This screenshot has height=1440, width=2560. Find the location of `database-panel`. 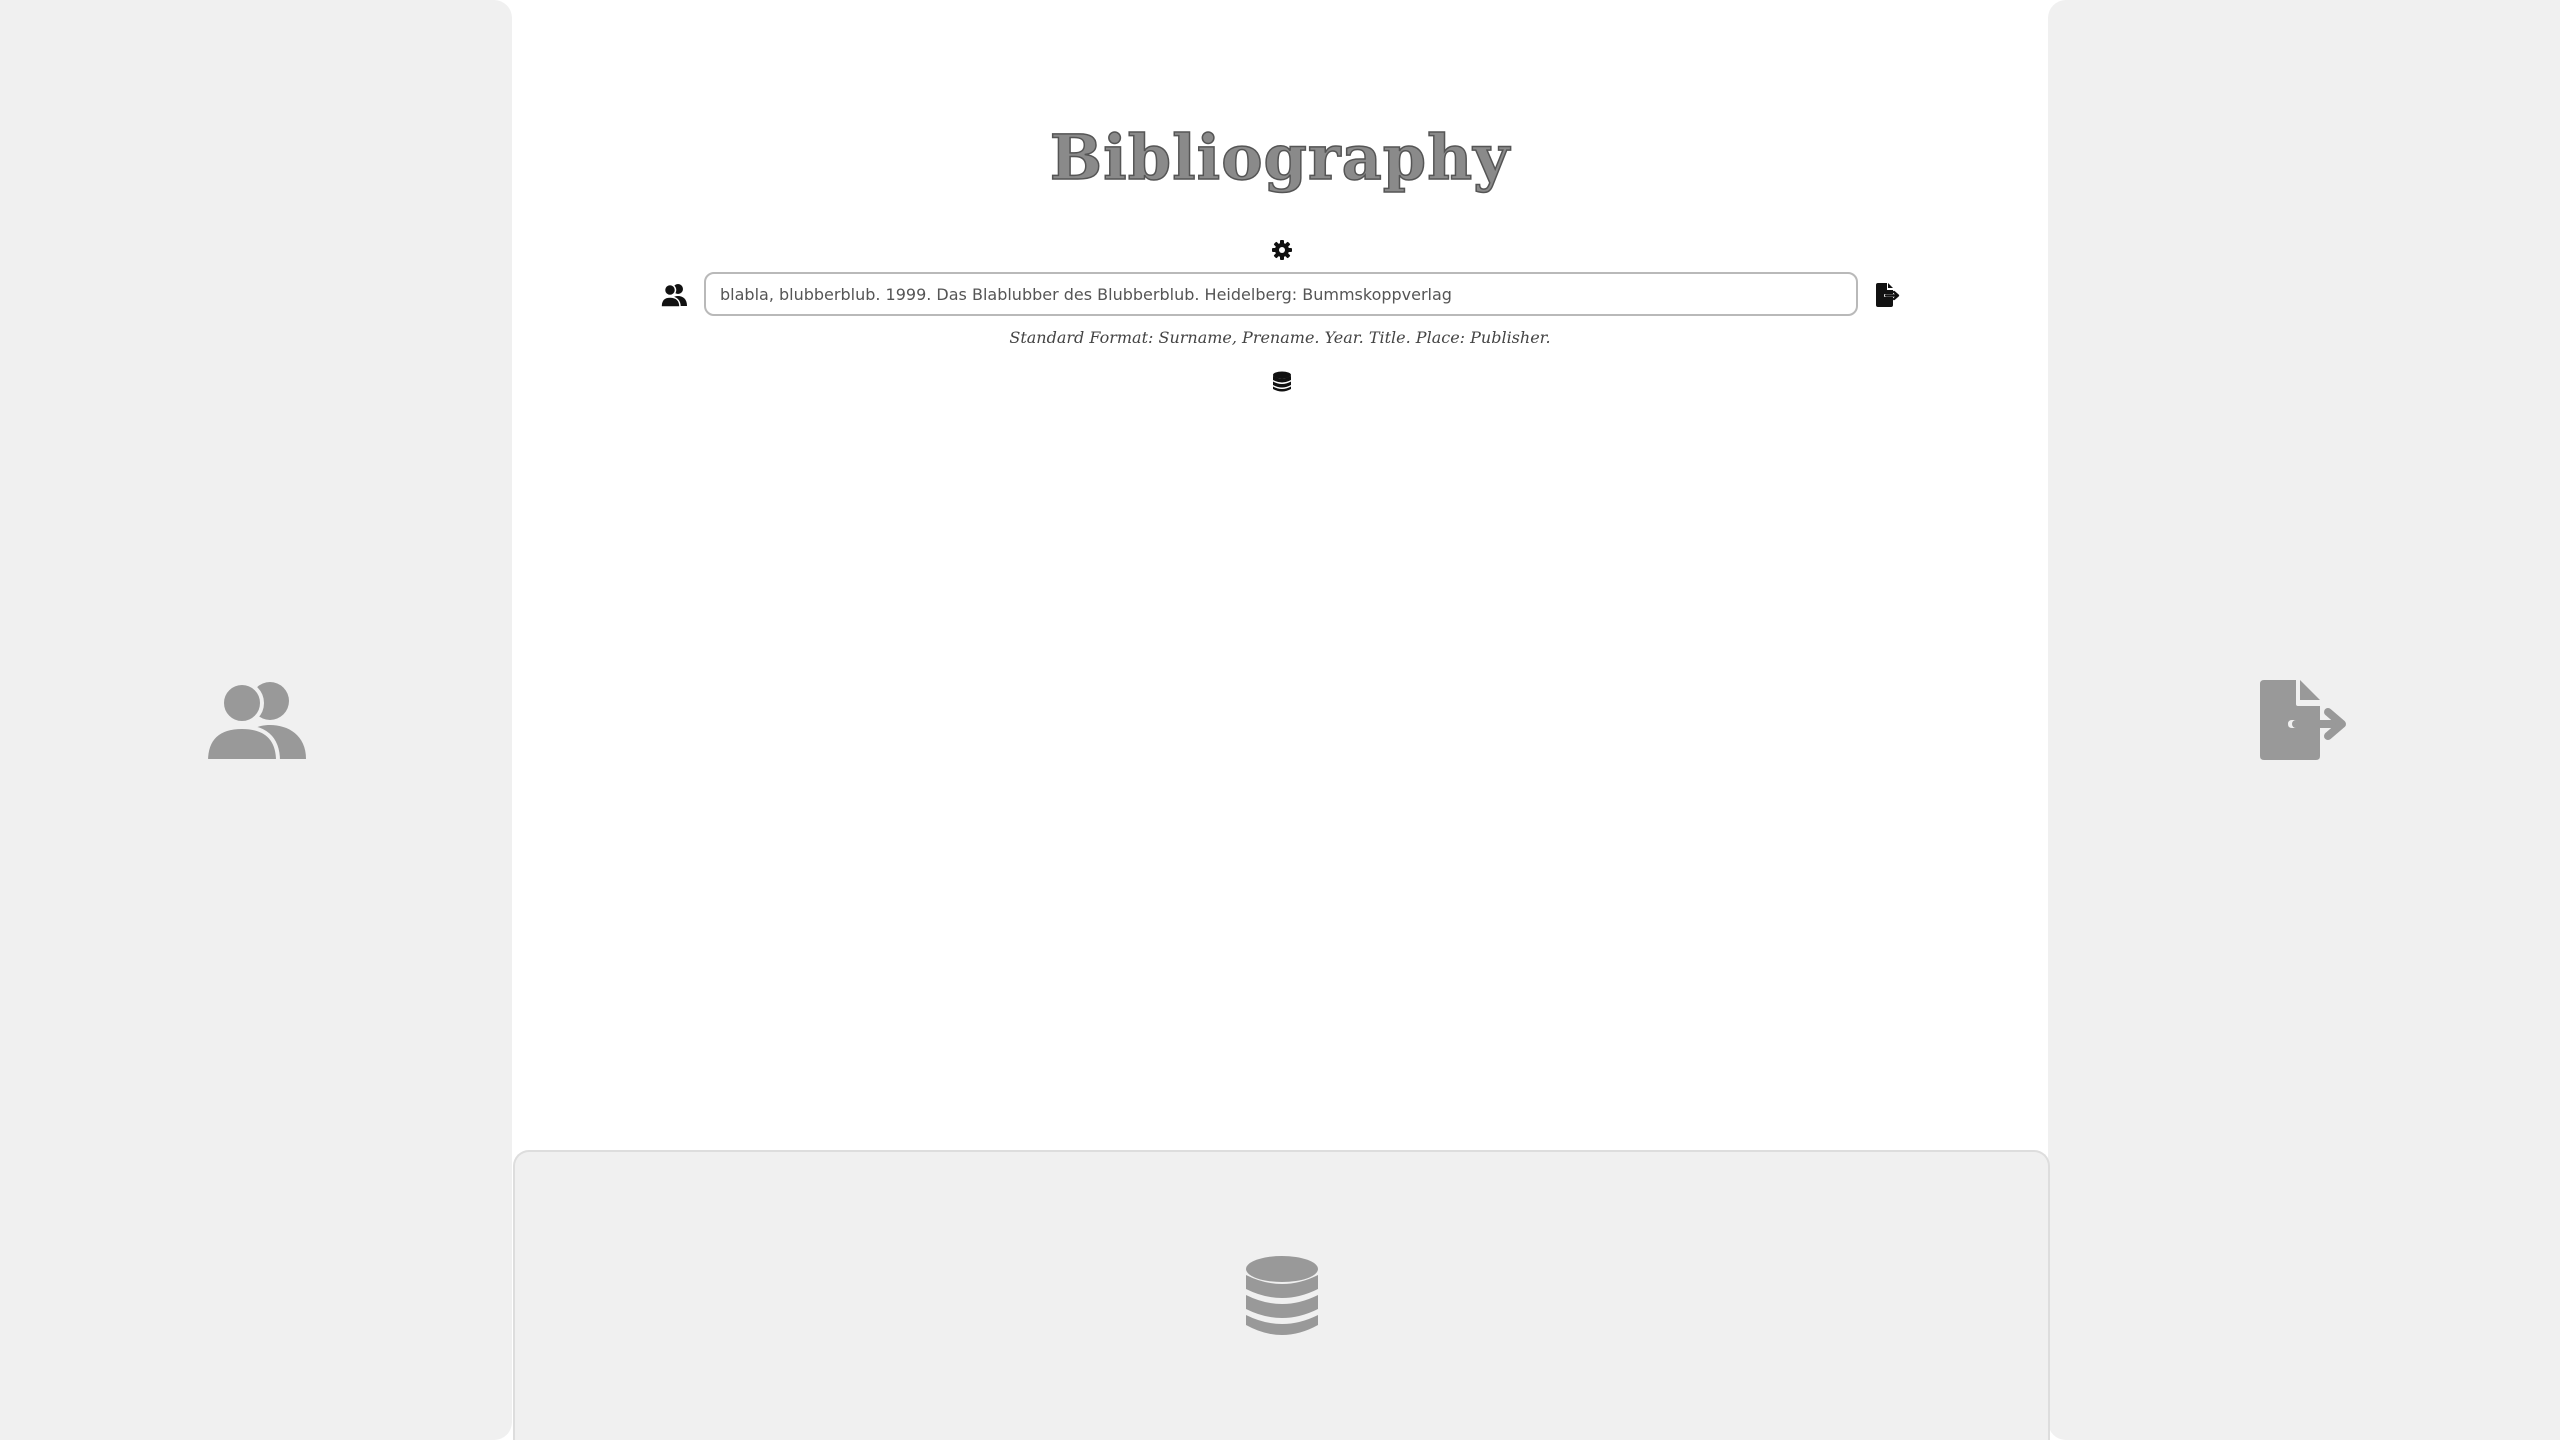

database-panel is located at coordinates (1281, 1295).